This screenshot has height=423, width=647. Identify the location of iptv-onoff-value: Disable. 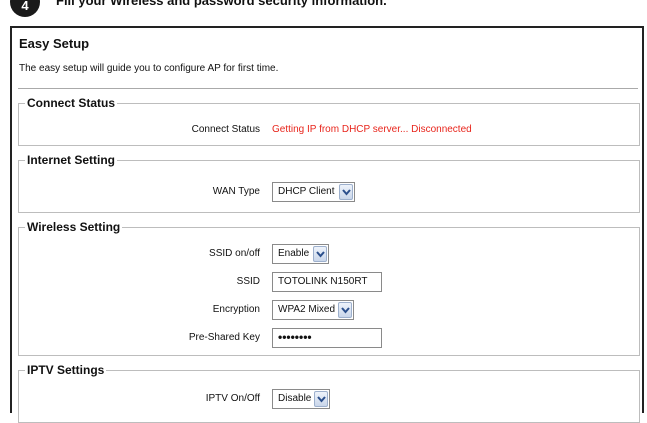
(295, 398).